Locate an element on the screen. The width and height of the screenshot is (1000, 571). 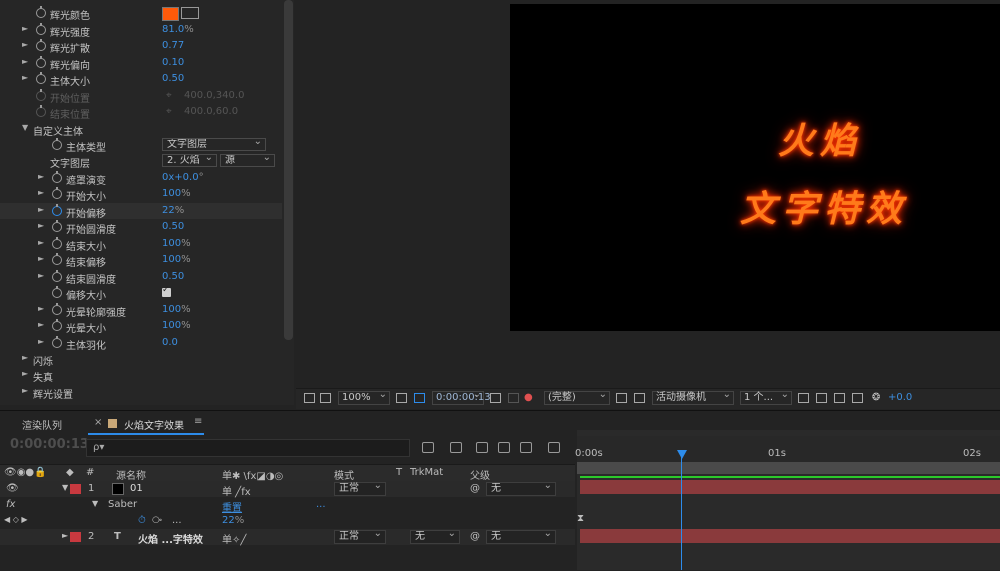
motion-blur-icon is located at coordinates (526, 447).